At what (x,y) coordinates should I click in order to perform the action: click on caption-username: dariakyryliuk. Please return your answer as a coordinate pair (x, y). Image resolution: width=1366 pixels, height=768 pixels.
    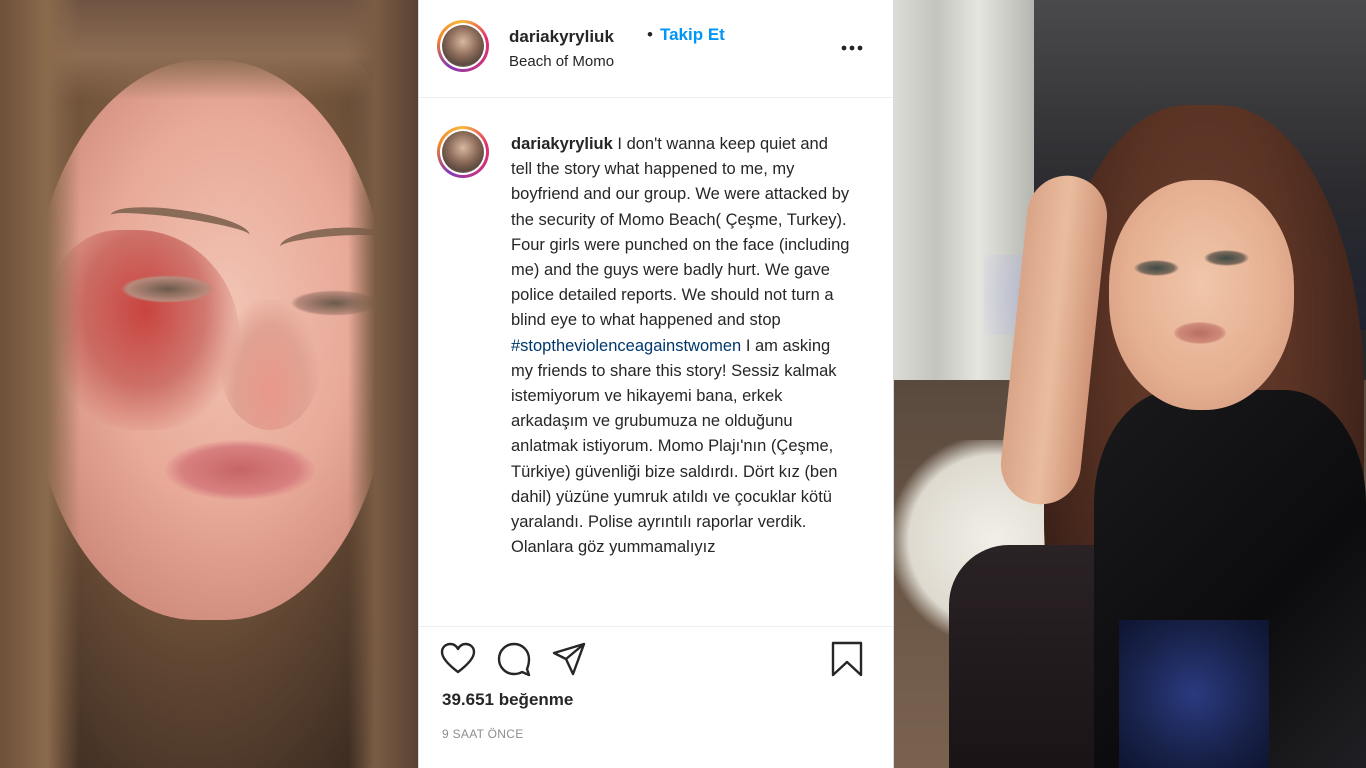
    Looking at the image, I should click on (562, 144).